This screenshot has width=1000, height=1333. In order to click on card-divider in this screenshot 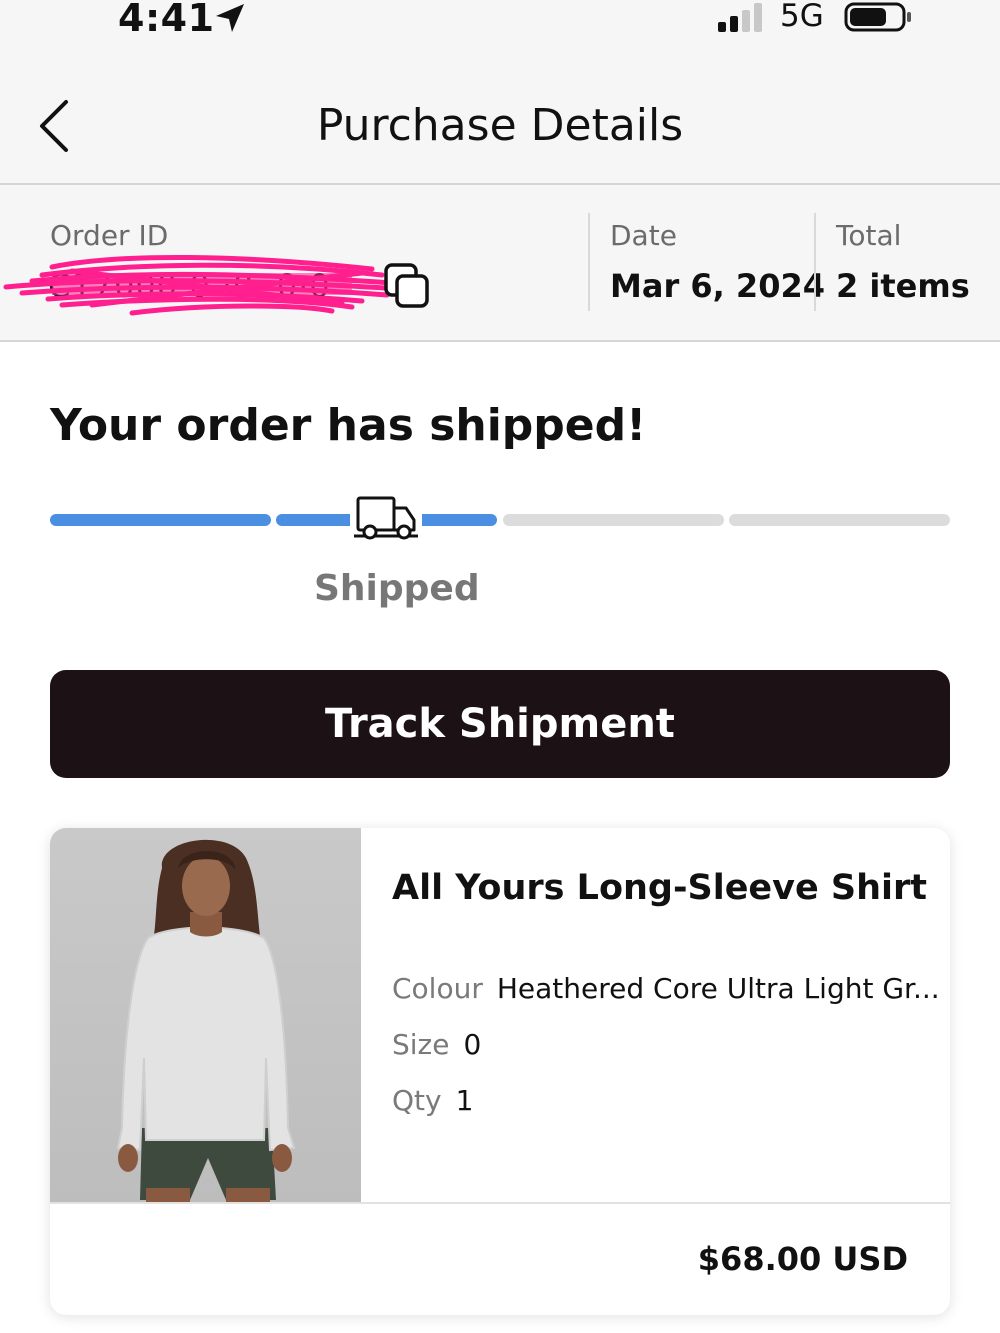, I will do `click(500, 1203)`.